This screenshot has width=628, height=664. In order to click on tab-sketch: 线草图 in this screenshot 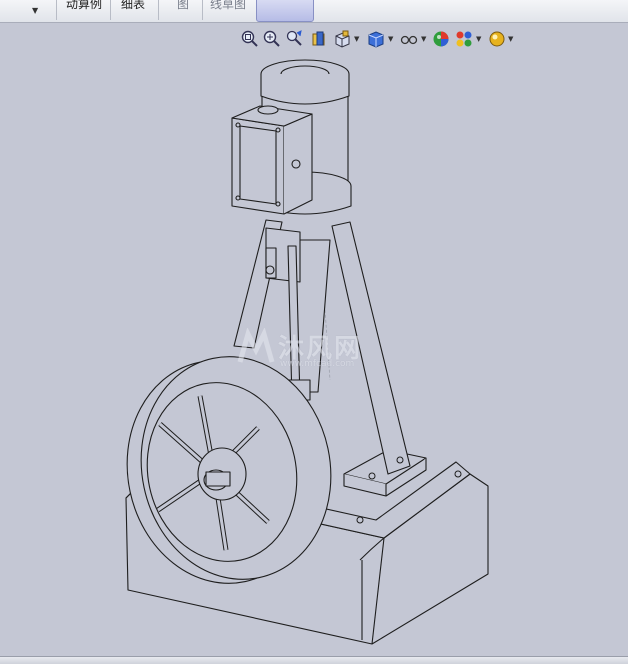, I will do `click(228, 6)`.